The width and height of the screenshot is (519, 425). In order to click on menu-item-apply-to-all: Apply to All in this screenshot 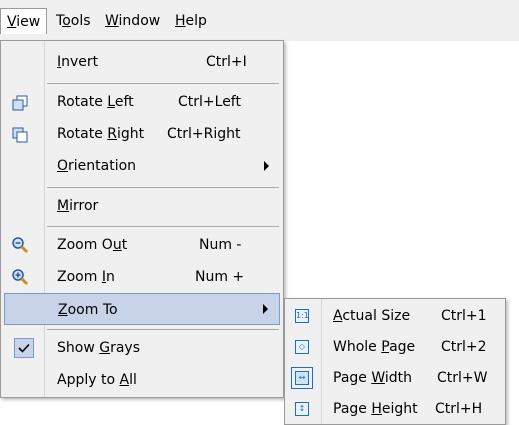, I will do `click(142, 380)`.